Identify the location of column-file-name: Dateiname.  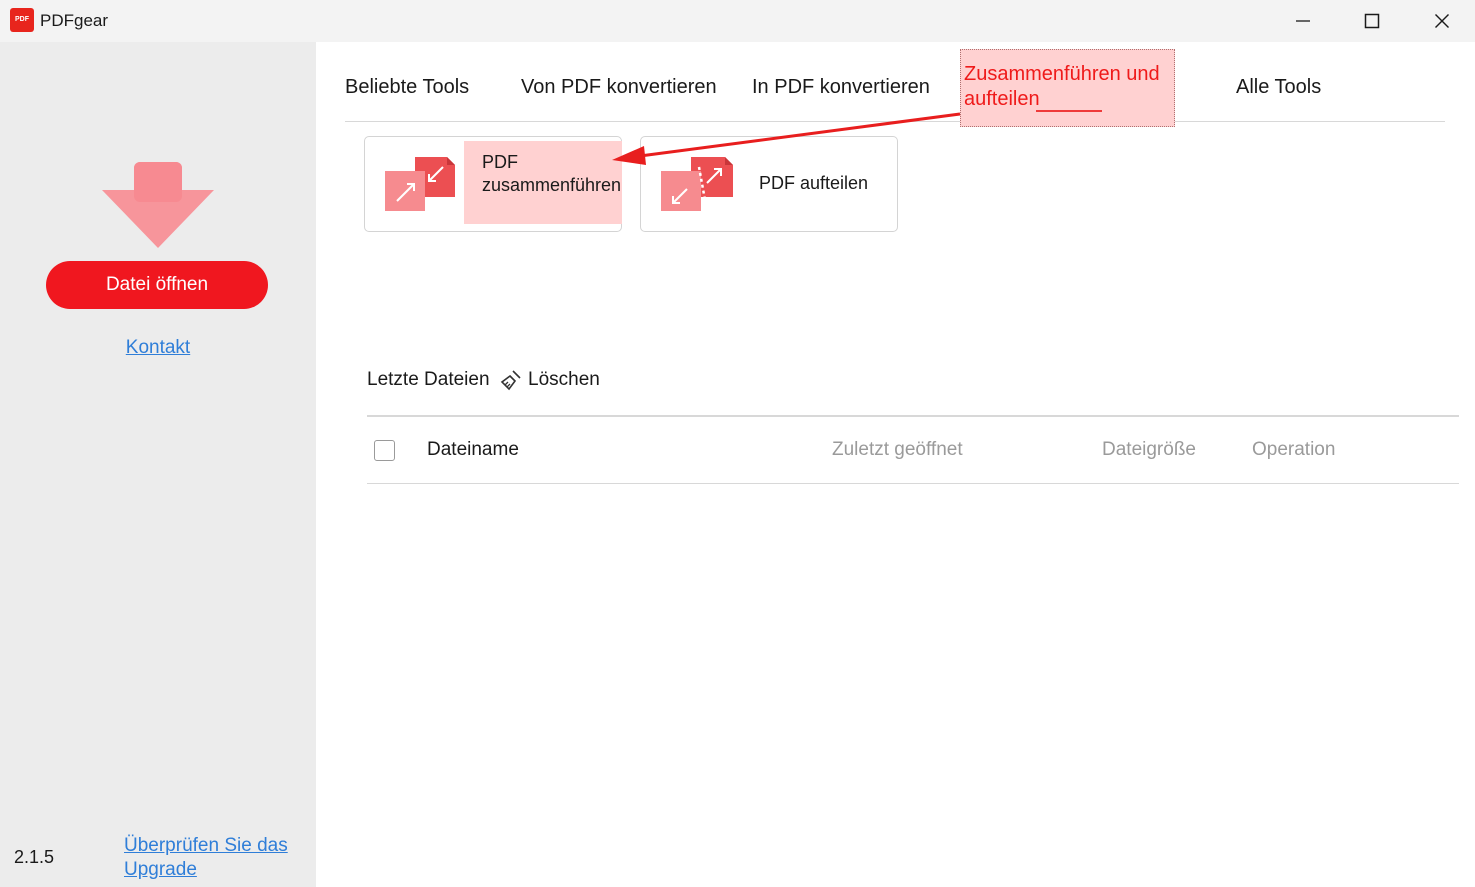
(473, 450).